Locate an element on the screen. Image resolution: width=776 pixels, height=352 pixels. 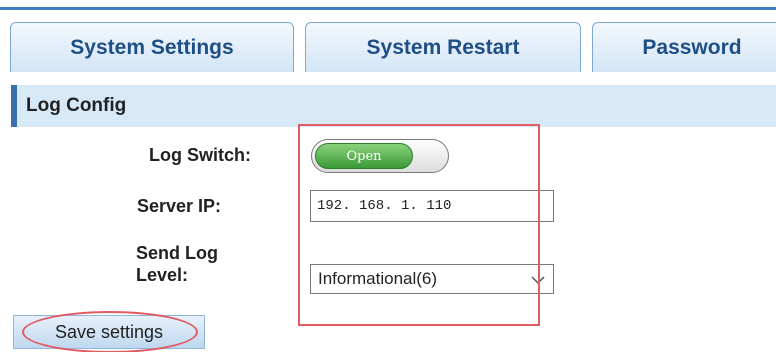
log-switch-label: Log Switch: is located at coordinates (200, 155).